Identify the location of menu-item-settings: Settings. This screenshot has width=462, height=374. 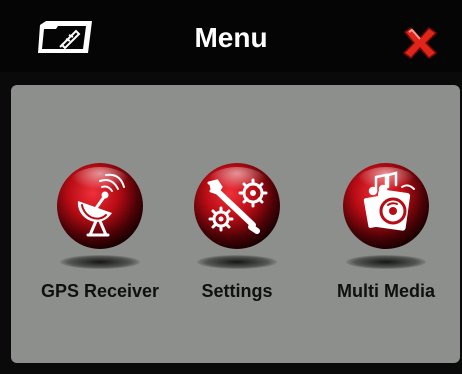
(237, 234).